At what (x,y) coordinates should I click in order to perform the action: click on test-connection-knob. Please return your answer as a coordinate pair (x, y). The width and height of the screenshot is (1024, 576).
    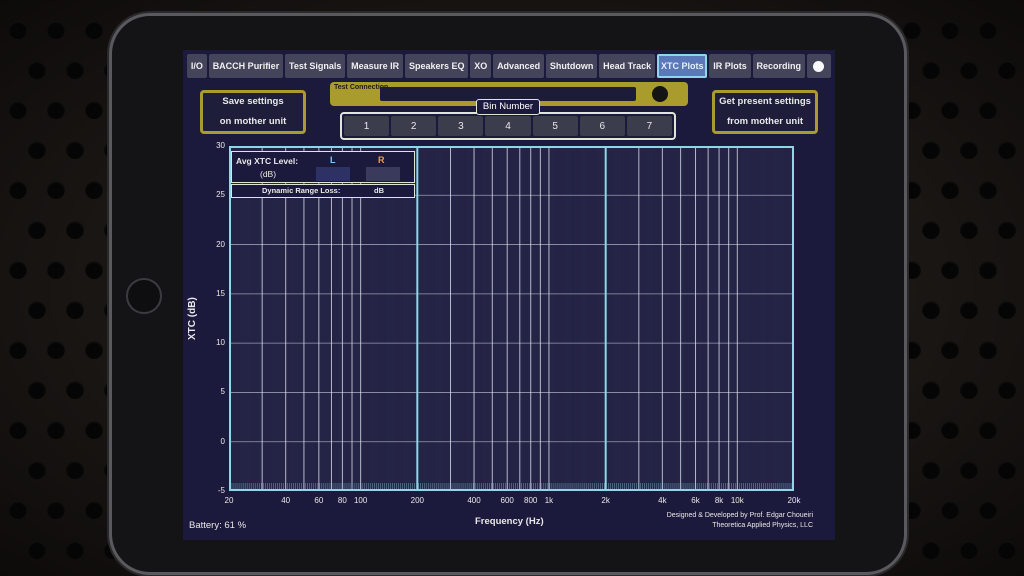
    Looking at the image, I should click on (660, 94).